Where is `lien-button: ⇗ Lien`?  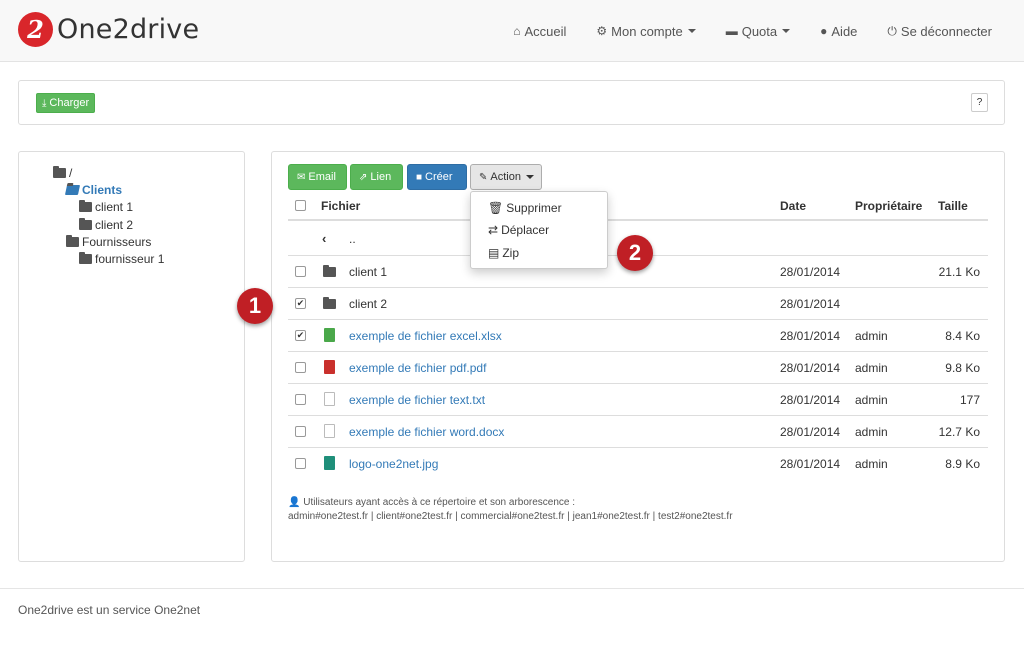
lien-button: ⇗ Lien is located at coordinates (376, 177).